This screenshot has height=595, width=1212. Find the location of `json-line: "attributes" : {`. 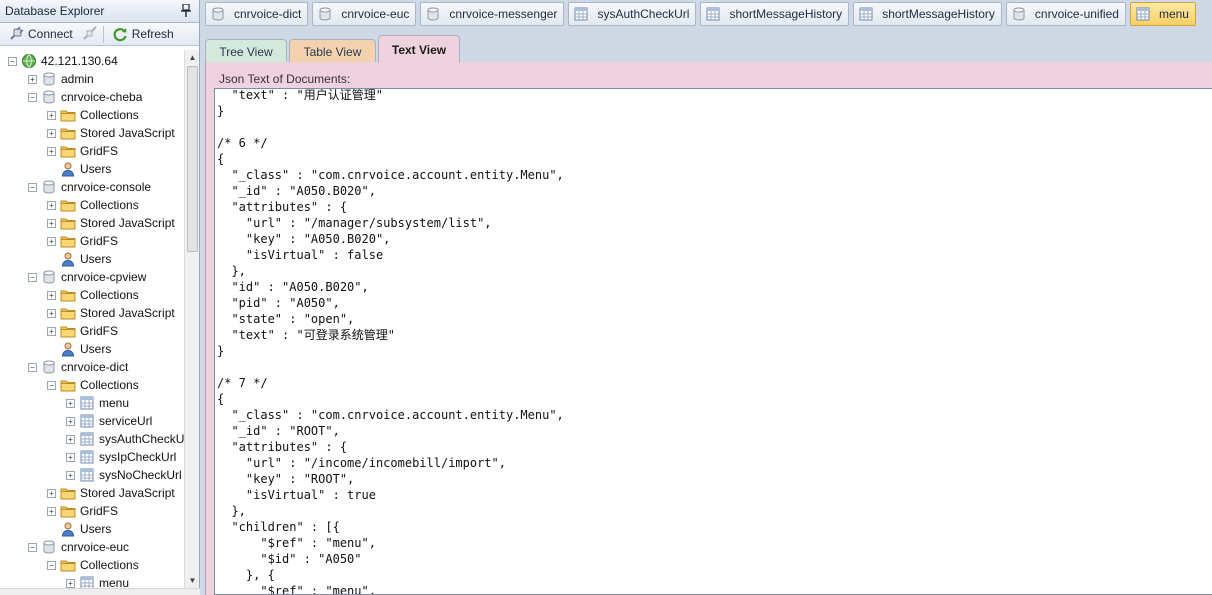

json-line: "attributes" : { is located at coordinates (282, 447).